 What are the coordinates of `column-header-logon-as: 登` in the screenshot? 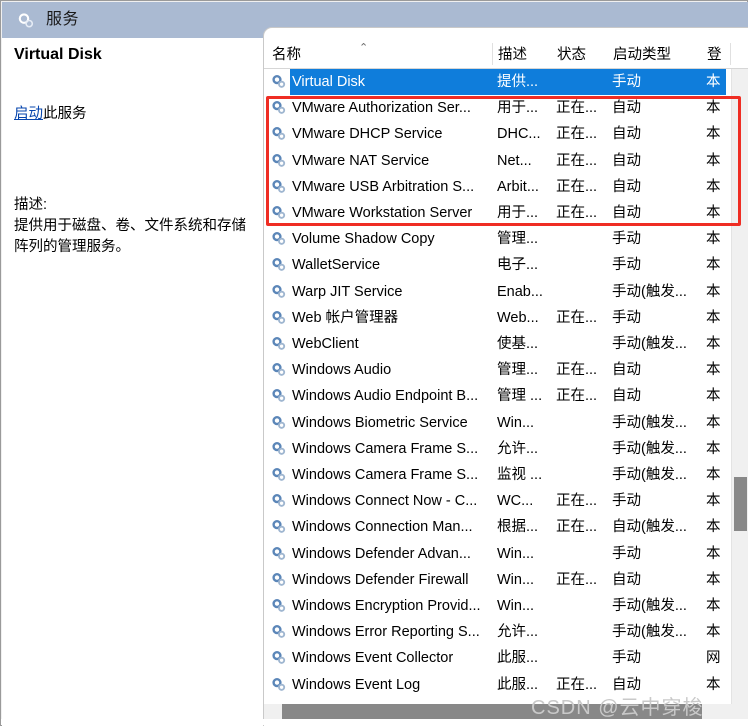 It's located at (714, 53).